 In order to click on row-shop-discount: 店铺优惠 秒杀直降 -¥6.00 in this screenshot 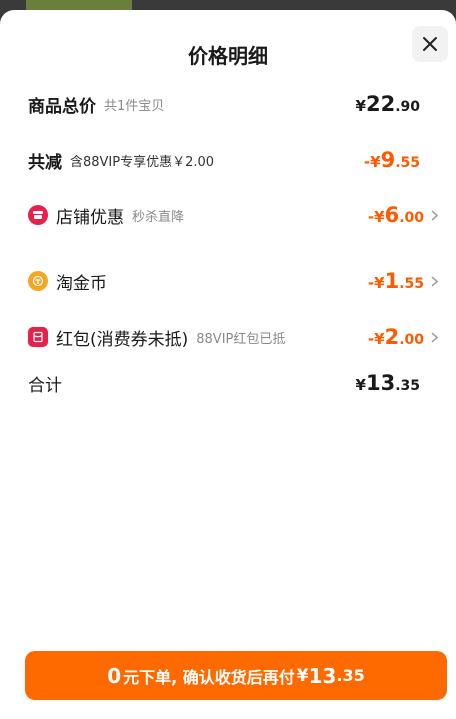, I will do `click(233, 215)`.